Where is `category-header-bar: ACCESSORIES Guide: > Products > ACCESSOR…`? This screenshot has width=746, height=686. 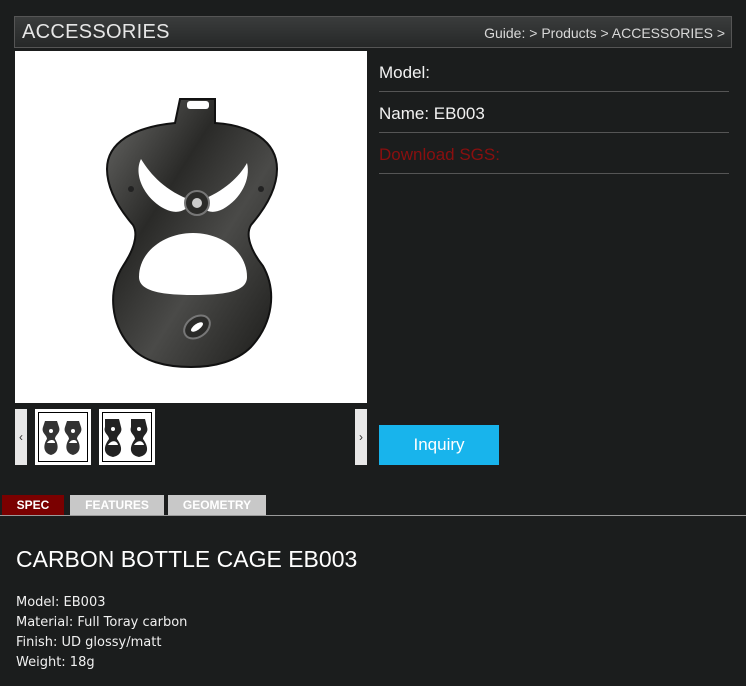
category-header-bar: ACCESSORIES Guide: > Products > ACCESSOR… is located at coordinates (373, 32).